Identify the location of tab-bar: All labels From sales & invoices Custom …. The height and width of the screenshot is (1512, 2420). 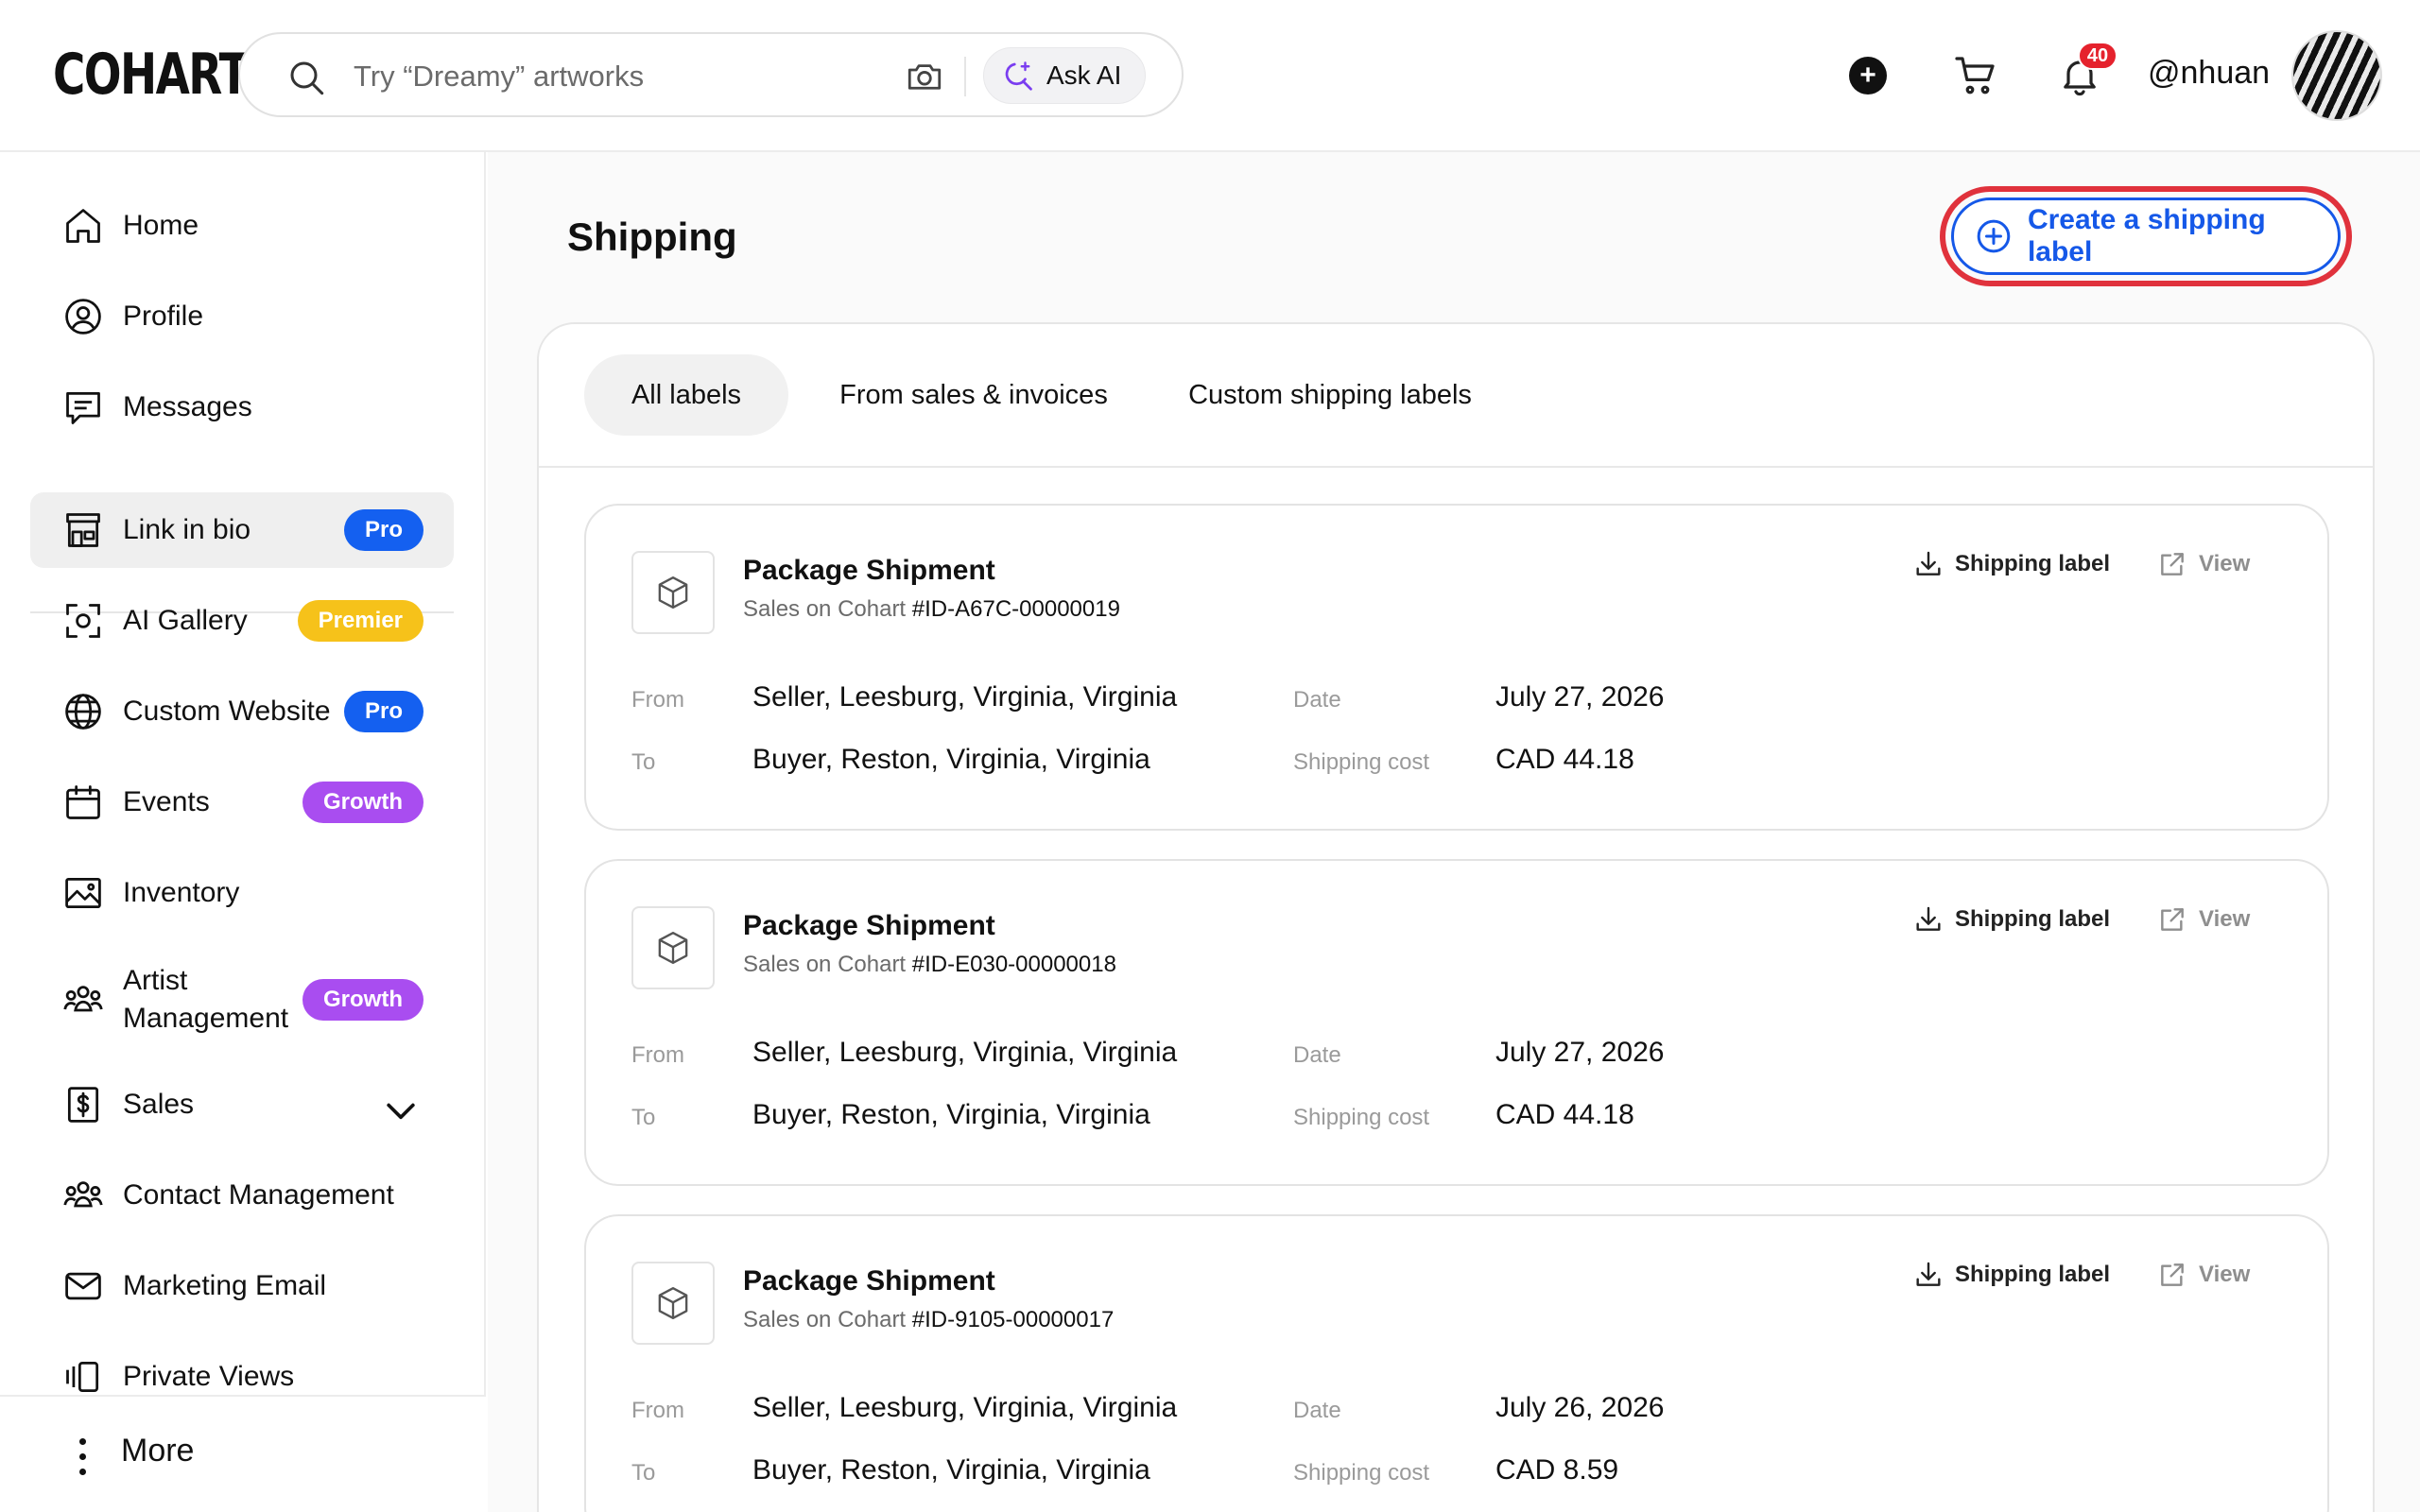
(1456, 396).